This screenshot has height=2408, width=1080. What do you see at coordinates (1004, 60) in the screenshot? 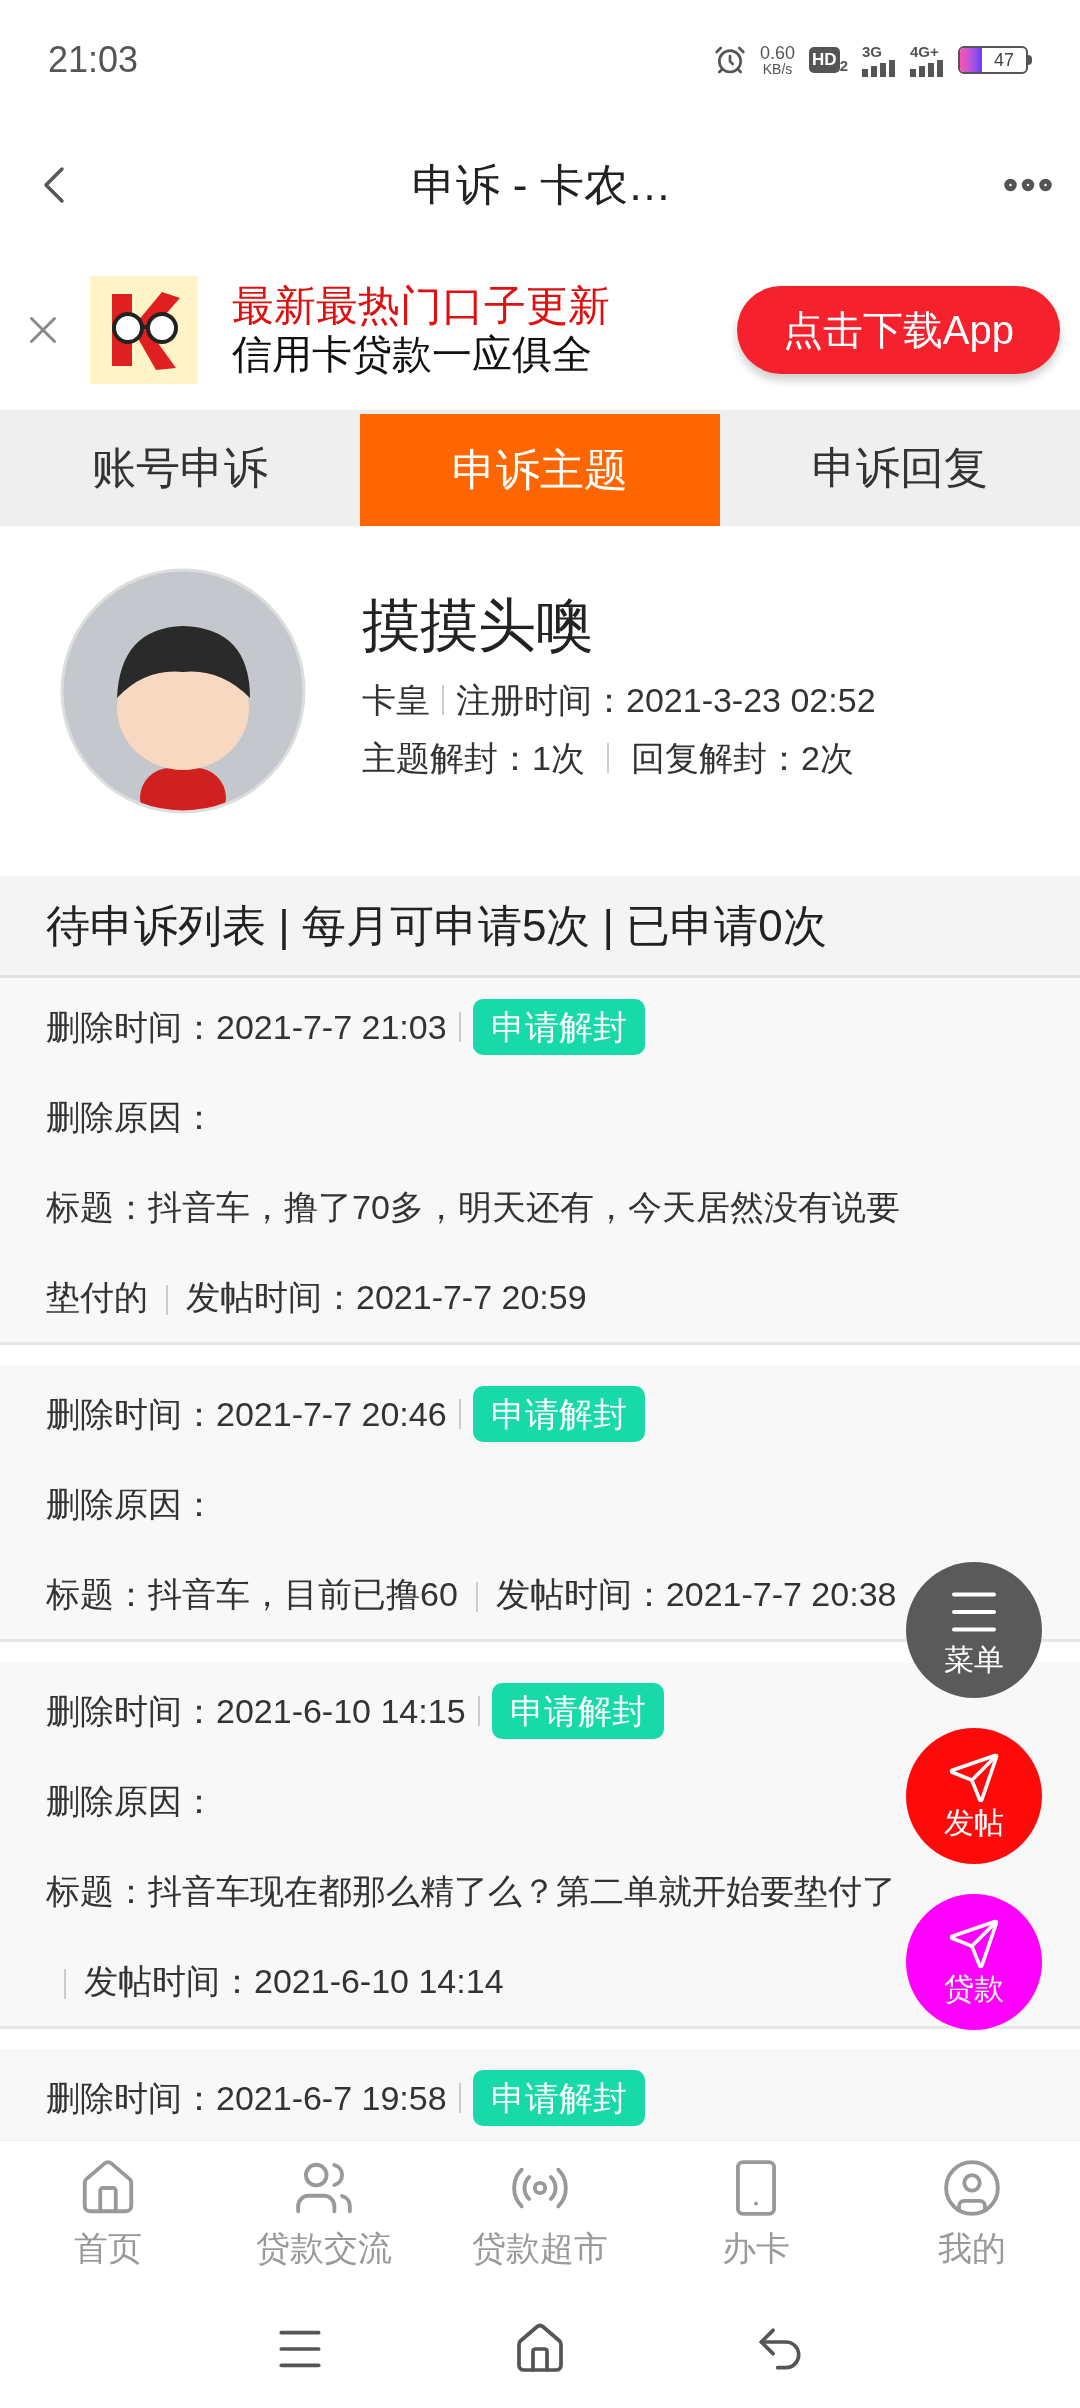
I see `battery-level: 47` at bounding box center [1004, 60].